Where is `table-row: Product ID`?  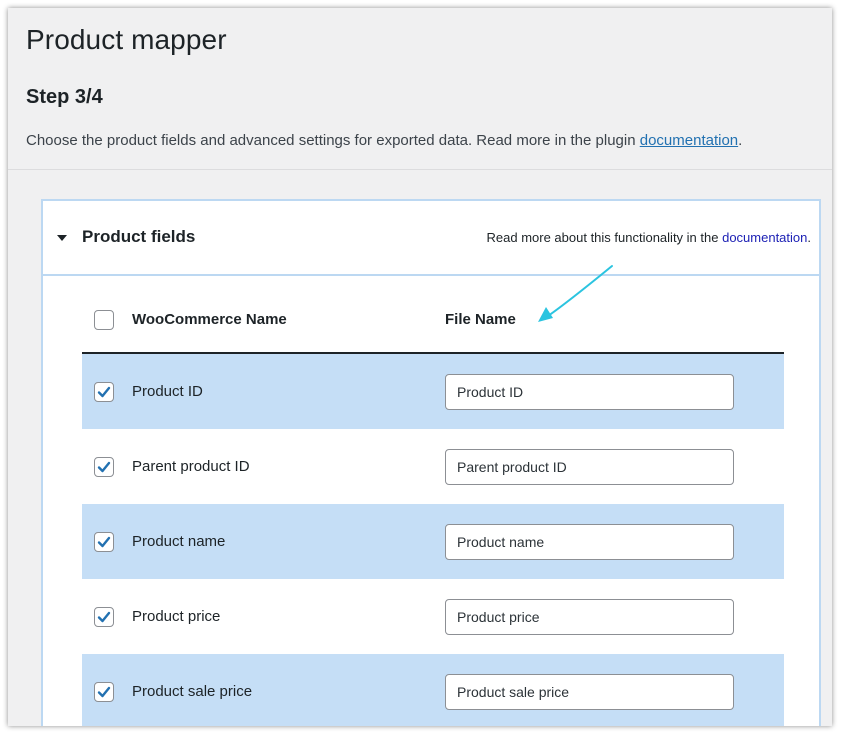
table-row: Product ID is located at coordinates (433, 391).